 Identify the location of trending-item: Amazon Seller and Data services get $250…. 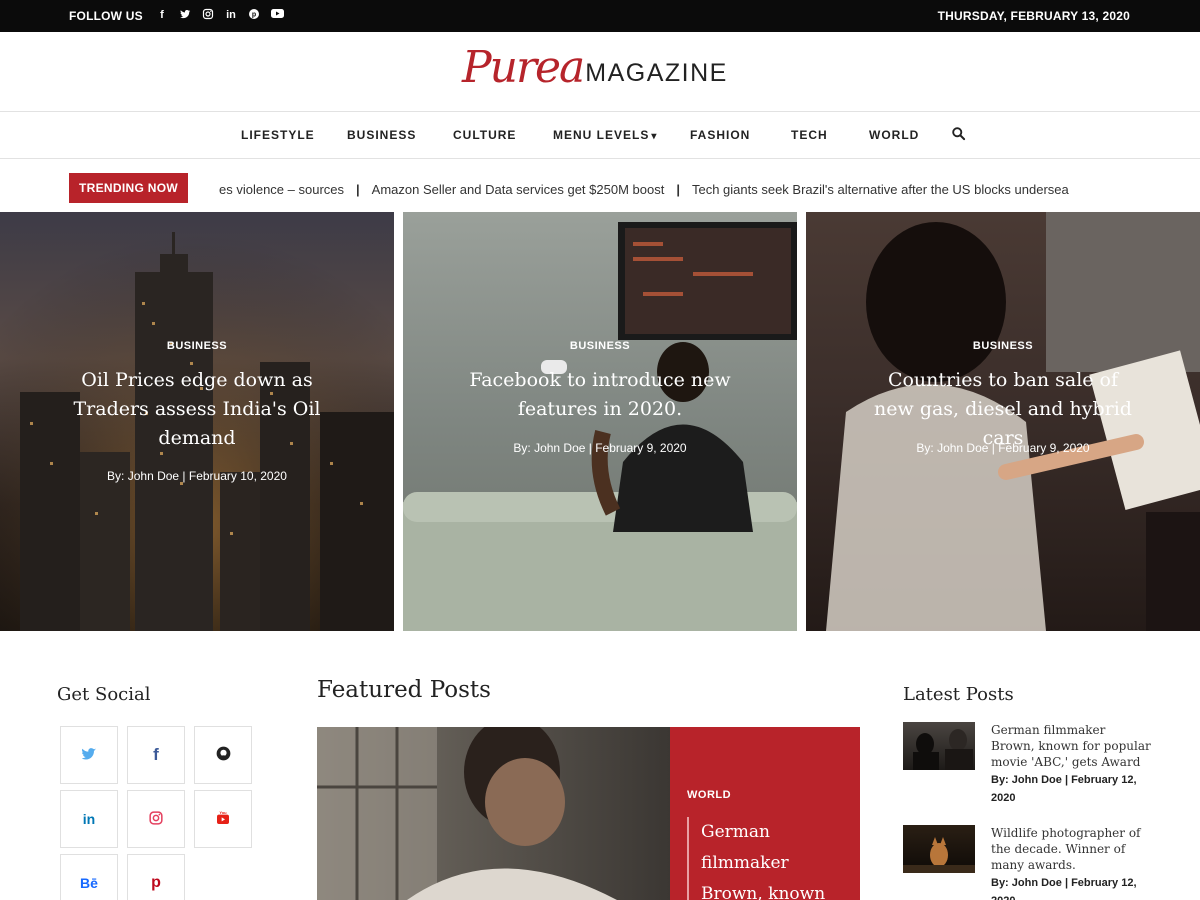
(518, 189).